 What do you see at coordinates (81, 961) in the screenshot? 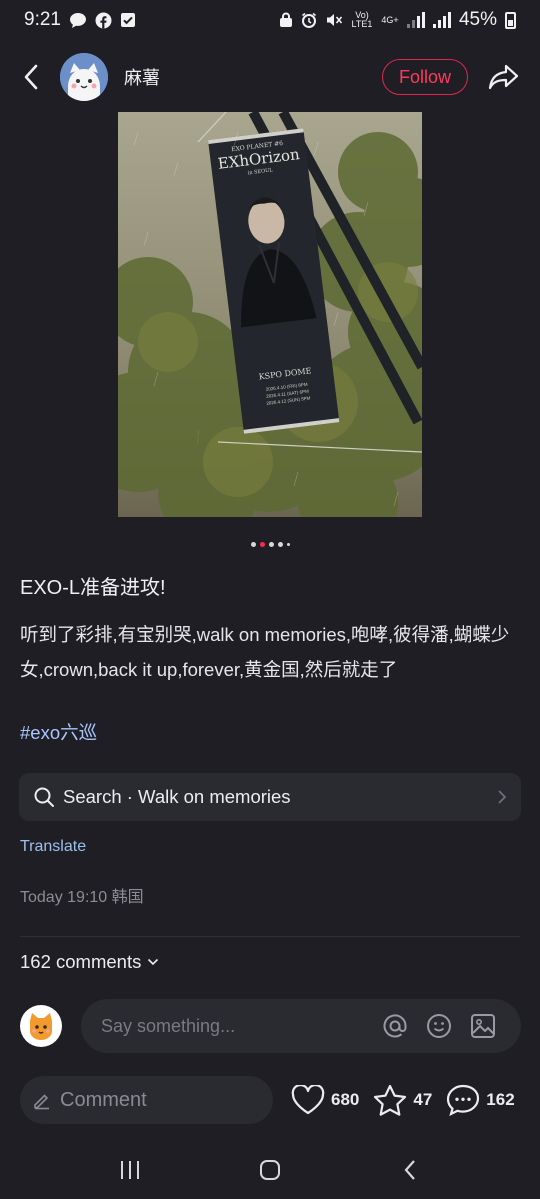
I see `comments-count-label: 162 comments` at bounding box center [81, 961].